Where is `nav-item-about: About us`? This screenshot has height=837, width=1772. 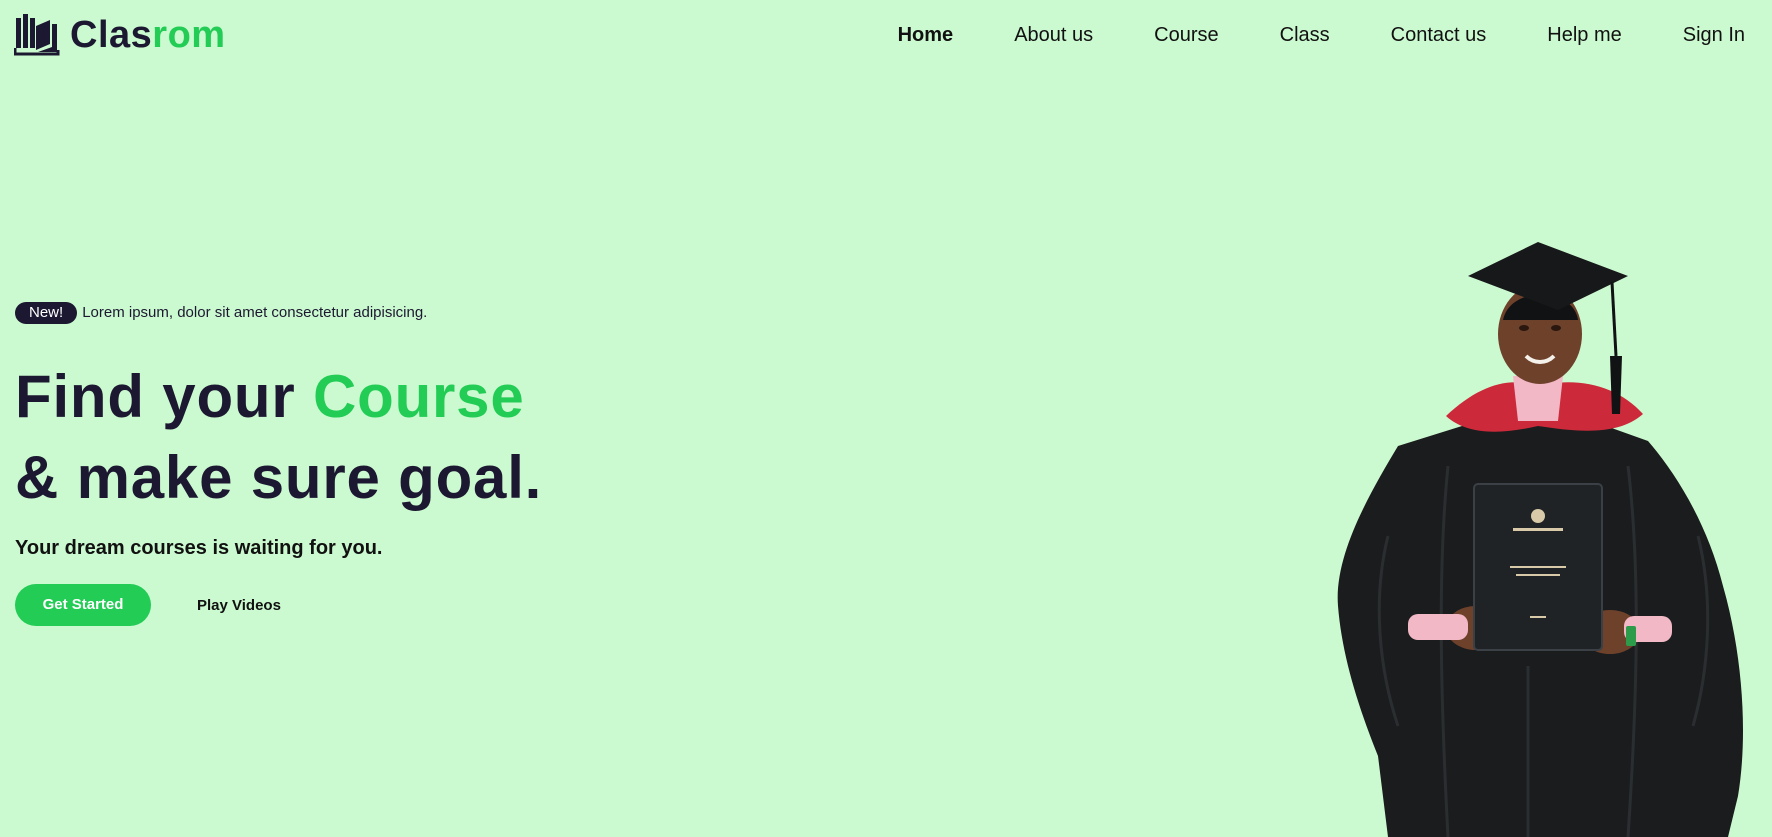 nav-item-about: About us is located at coordinates (1053, 35).